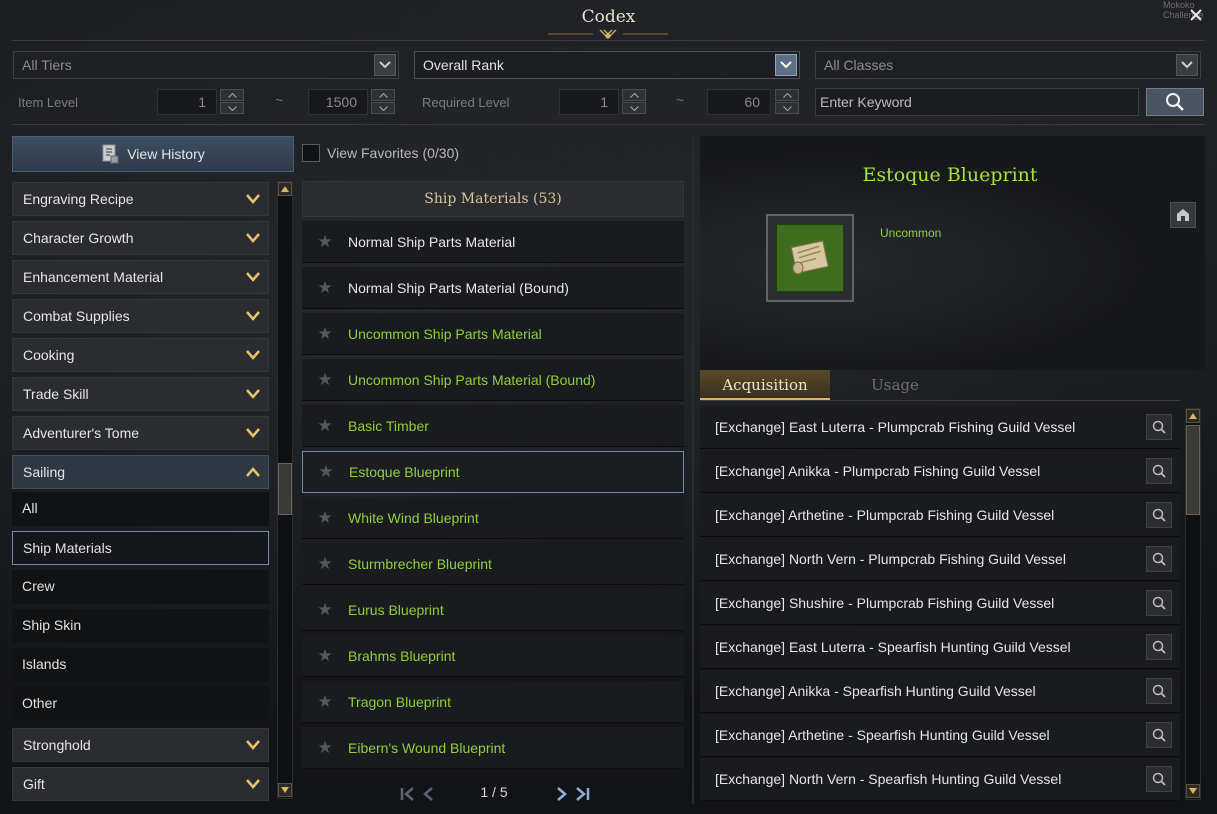 This screenshot has height=814, width=1217. What do you see at coordinates (428, 794) in the screenshot?
I see `prev-page-button` at bounding box center [428, 794].